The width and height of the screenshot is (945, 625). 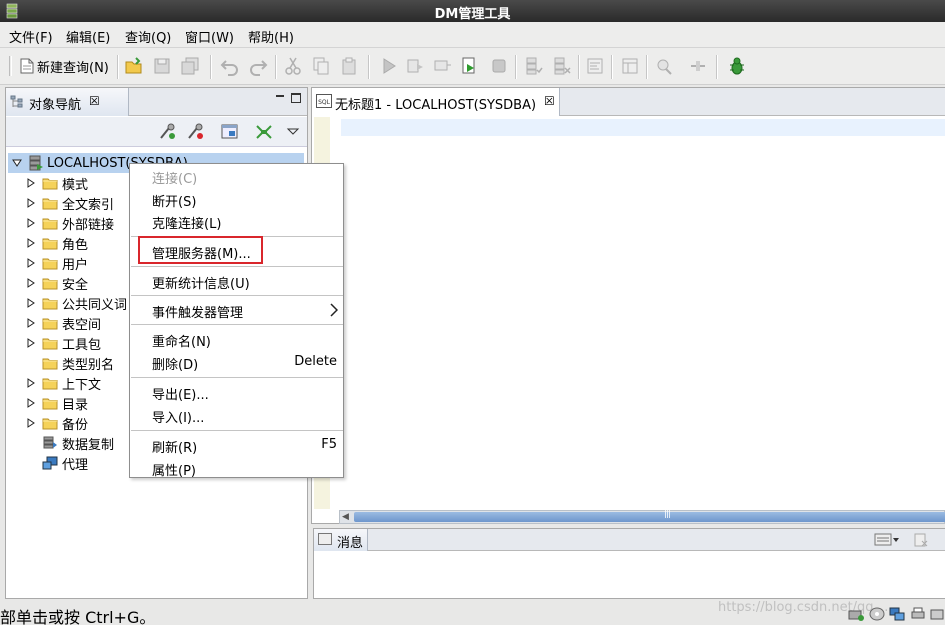 What do you see at coordinates (280, 96) in the screenshot?
I see `minimize-icon` at bounding box center [280, 96].